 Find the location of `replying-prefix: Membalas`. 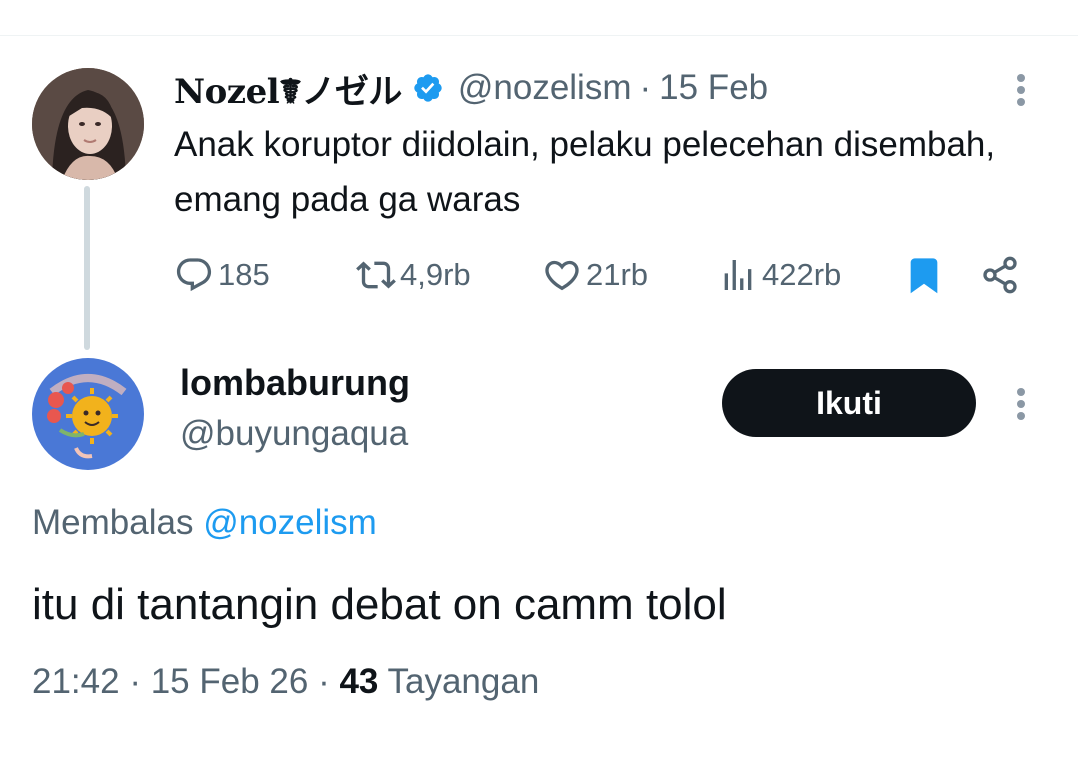

replying-prefix: Membalas is located at coordinates (113, 522).